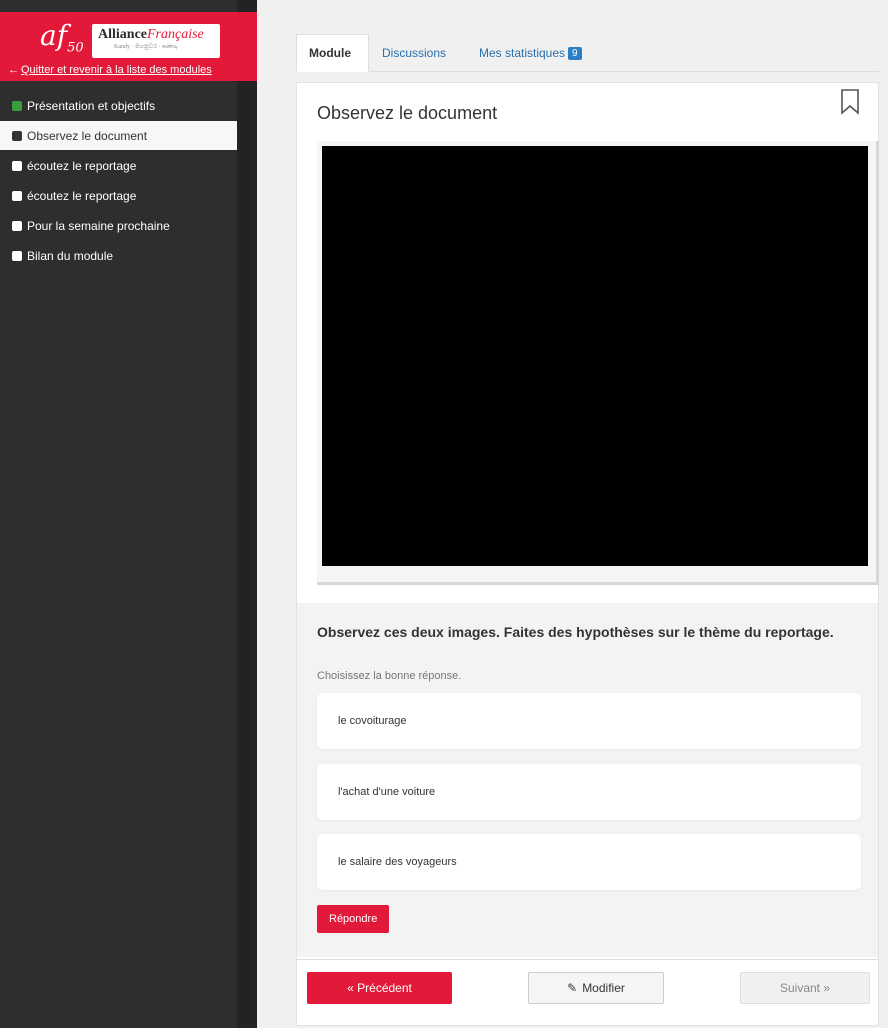 The image size is (888, 1028). I want to click on tab-discussions: Discussions, so click(414, 53).